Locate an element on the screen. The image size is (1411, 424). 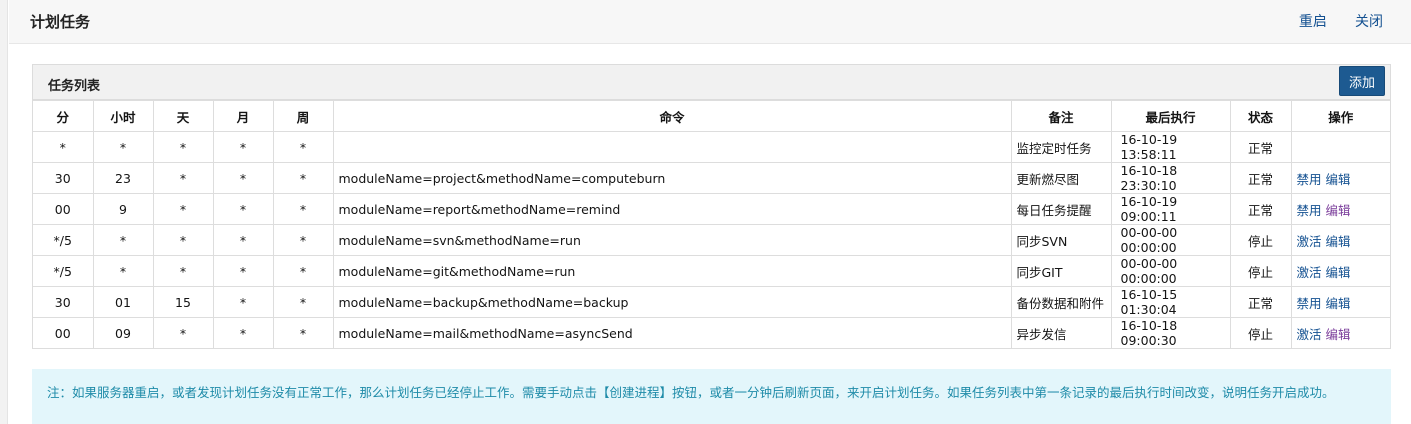
column-header: 操作 is located at coordinates (1340, 116).